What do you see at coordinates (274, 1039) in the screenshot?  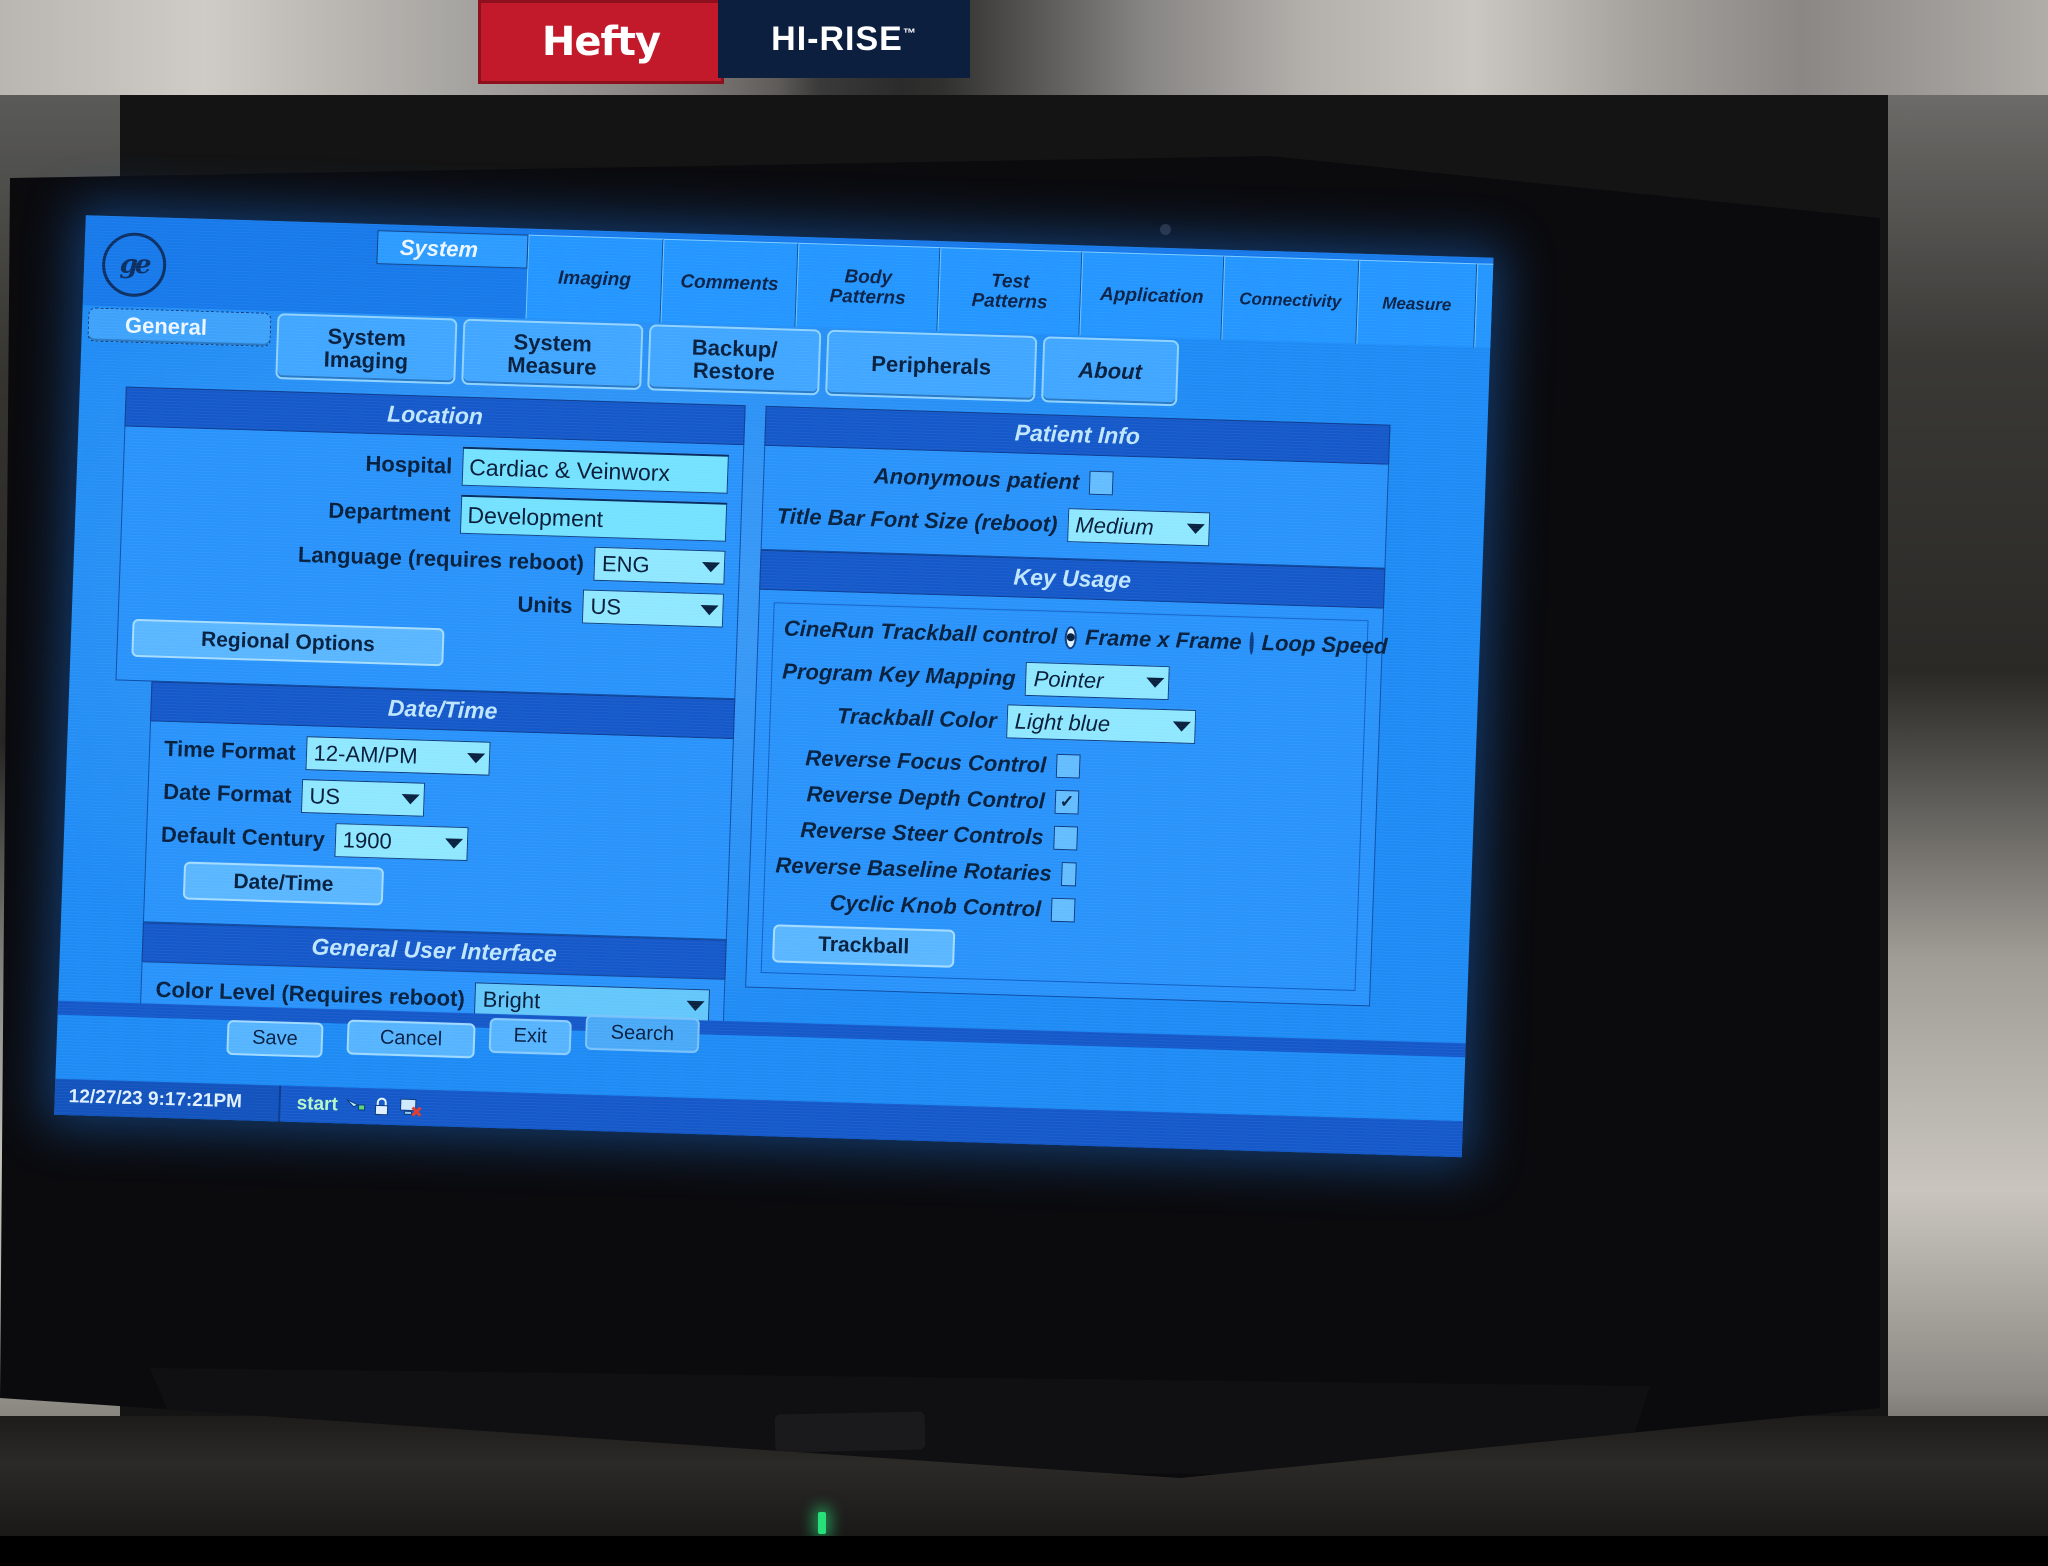 I see `save-button: Save` at bounding box center [274, 1039].